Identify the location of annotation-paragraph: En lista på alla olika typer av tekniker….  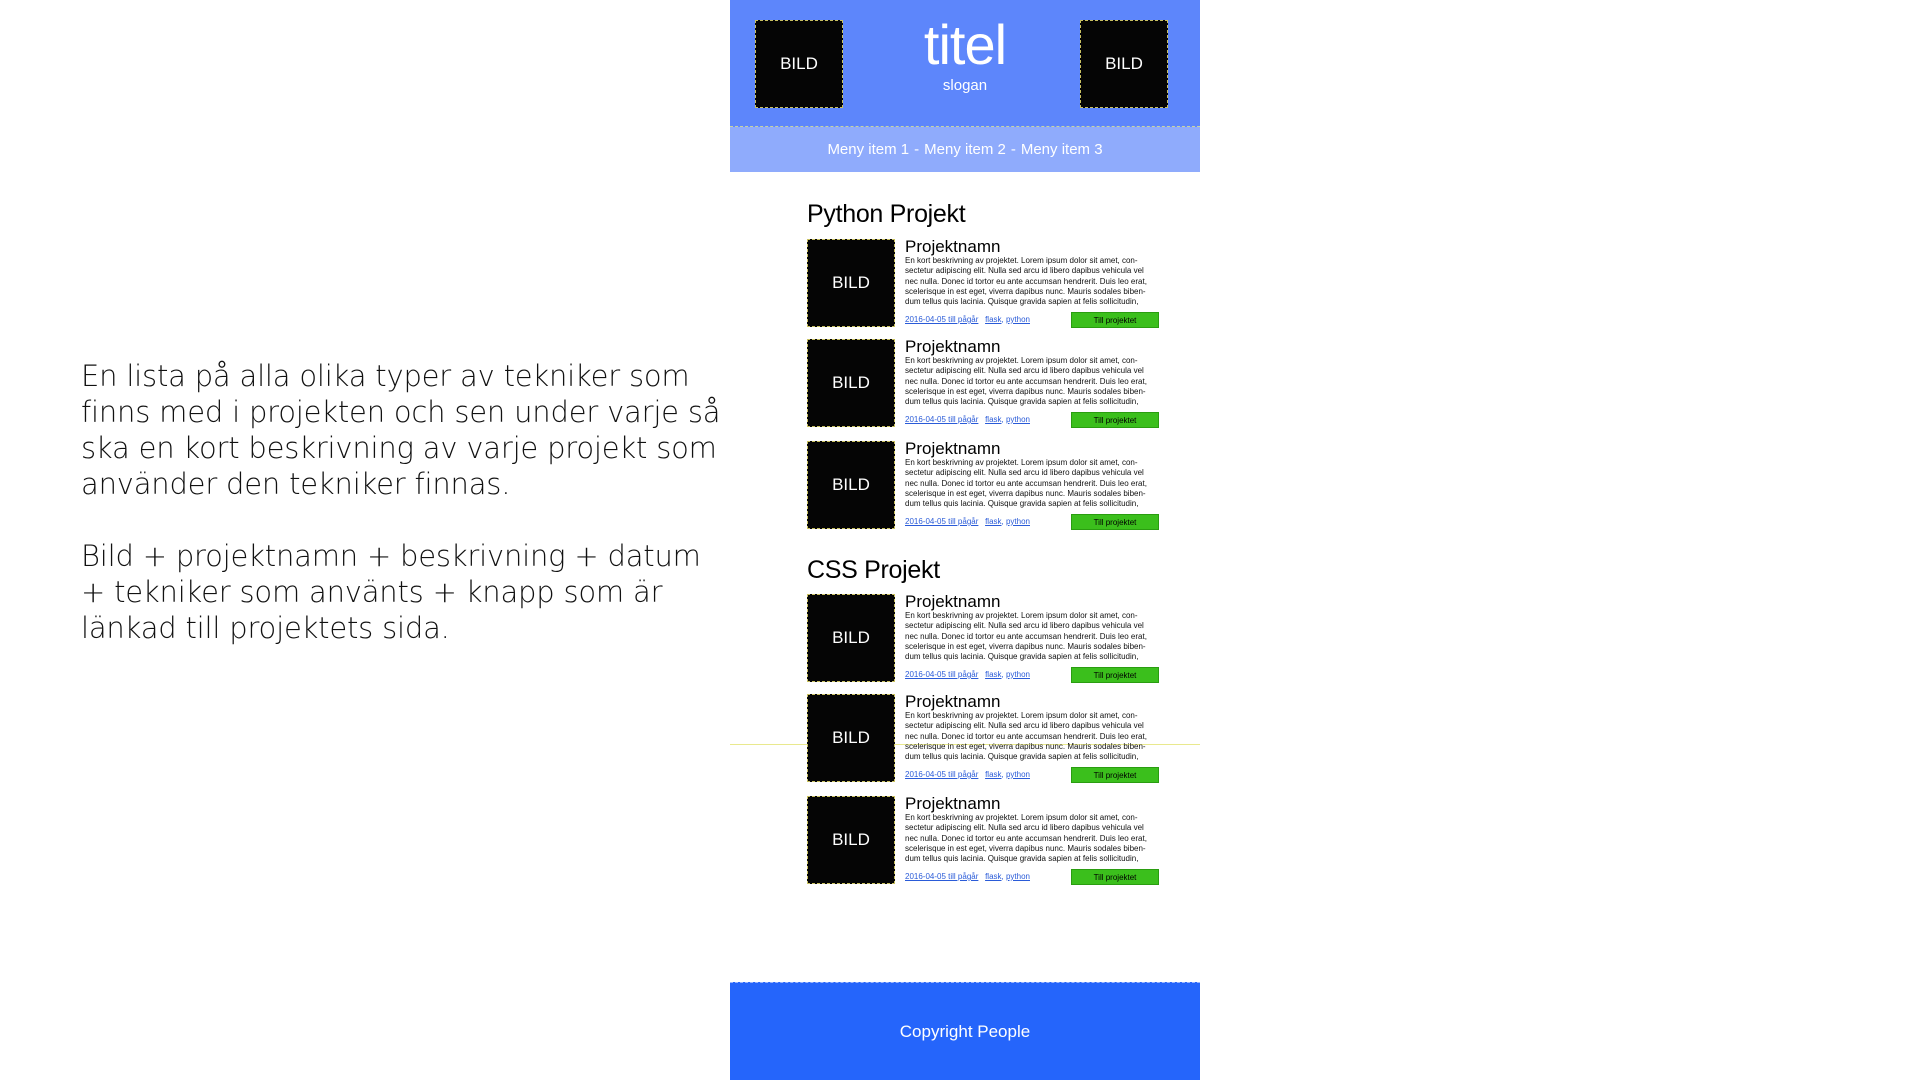
(401, 430).